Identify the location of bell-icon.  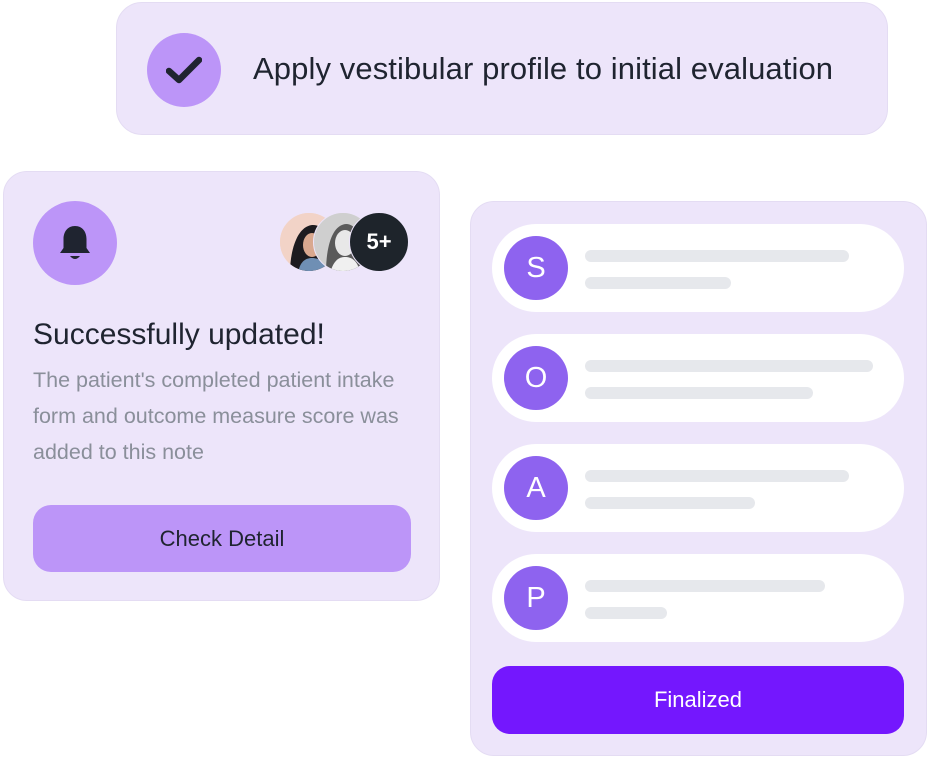
(75, 242).